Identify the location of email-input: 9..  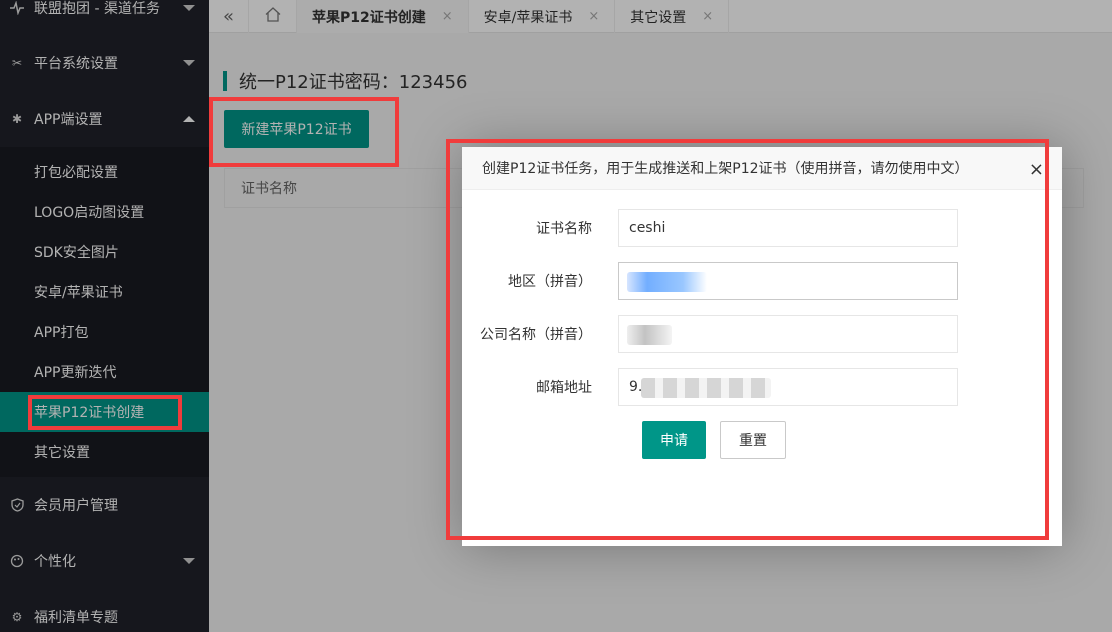
(788, 387).